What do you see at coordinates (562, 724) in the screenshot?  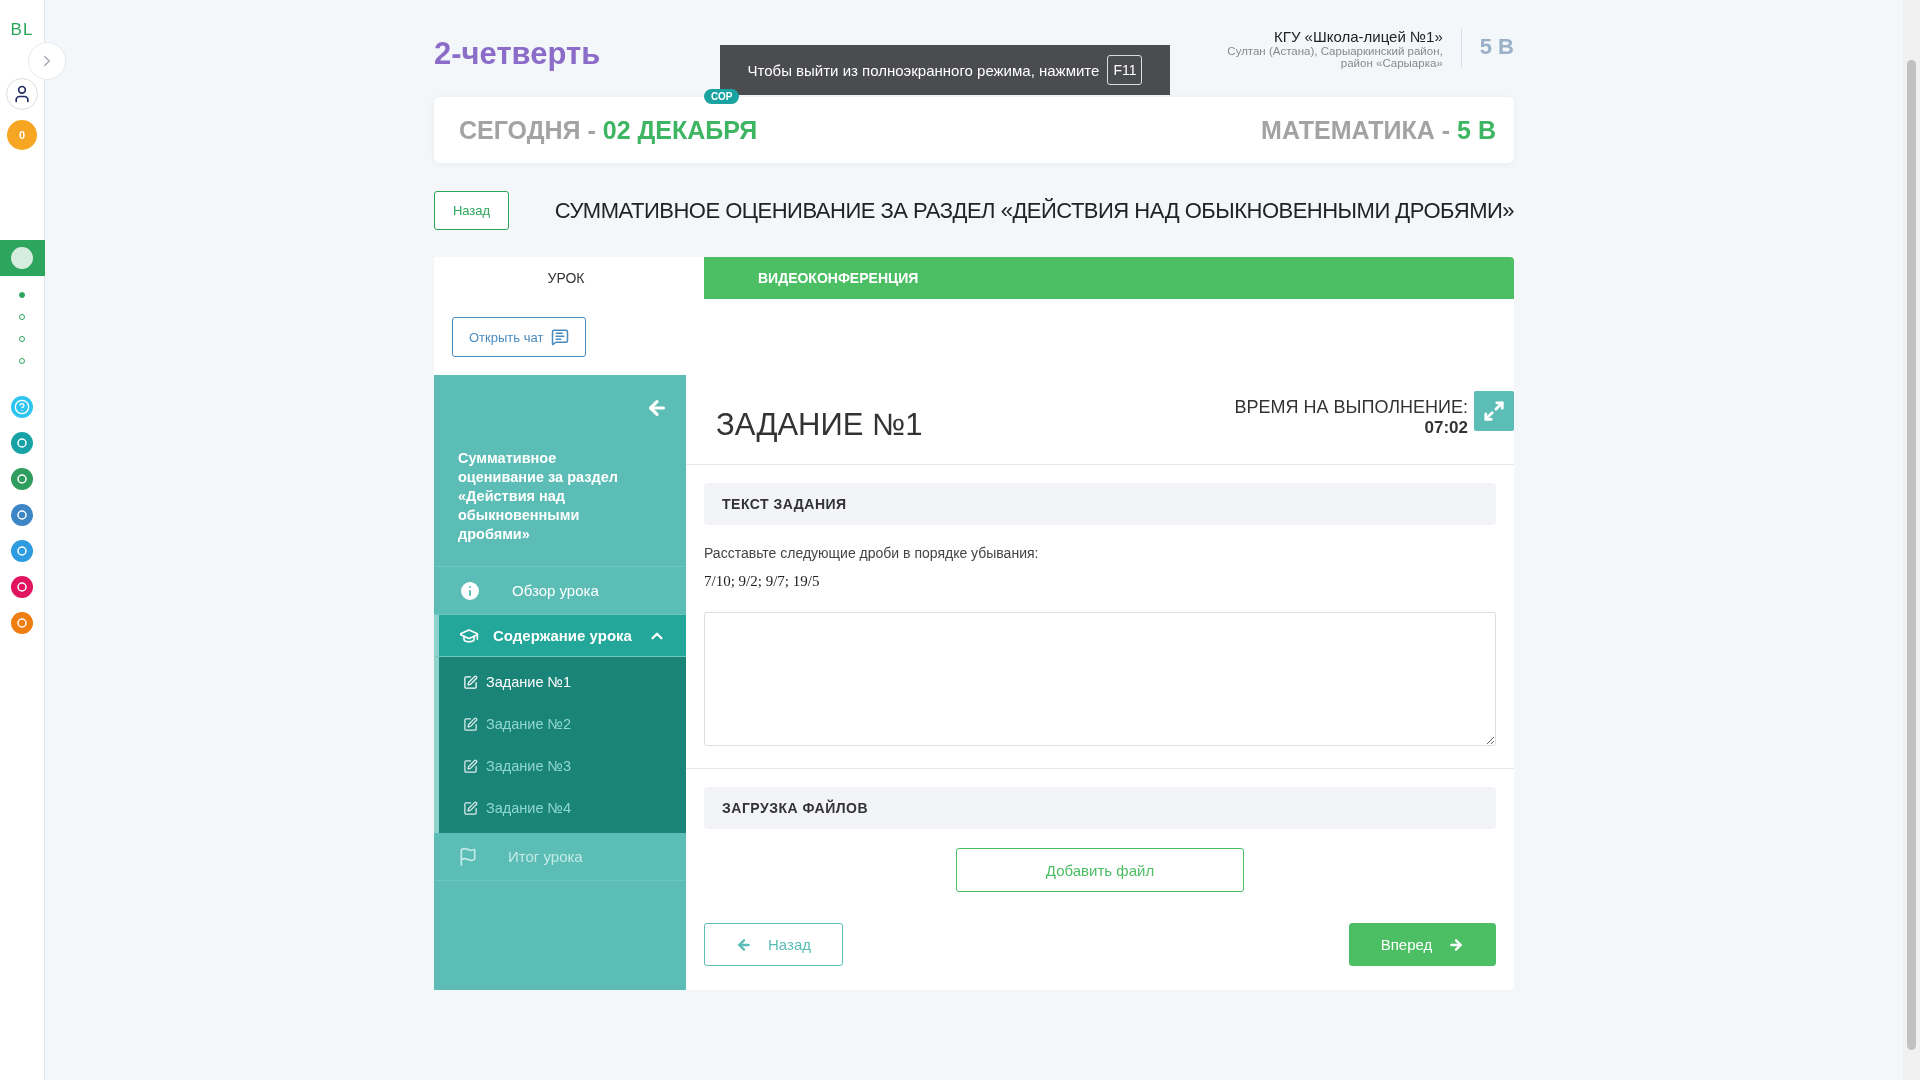 I see `task-nav-item: Задание №2` at bounding box center [562, 724].